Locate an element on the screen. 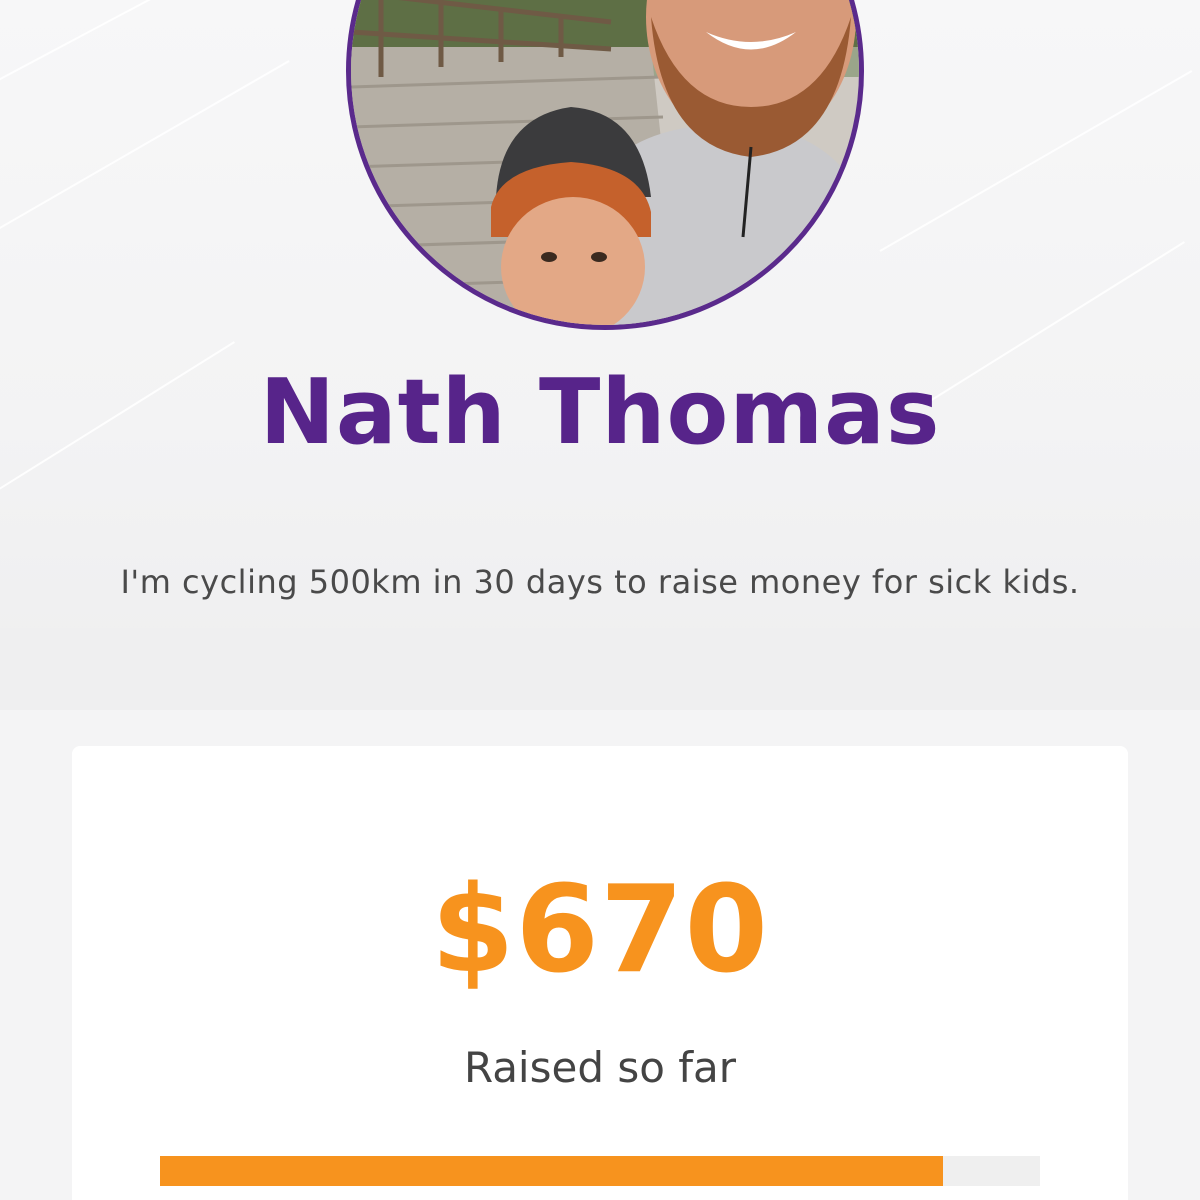 Image resolution: width=1200 pixels, height=1200 pixels. progress-bar is located at coordinates (600, 1171).